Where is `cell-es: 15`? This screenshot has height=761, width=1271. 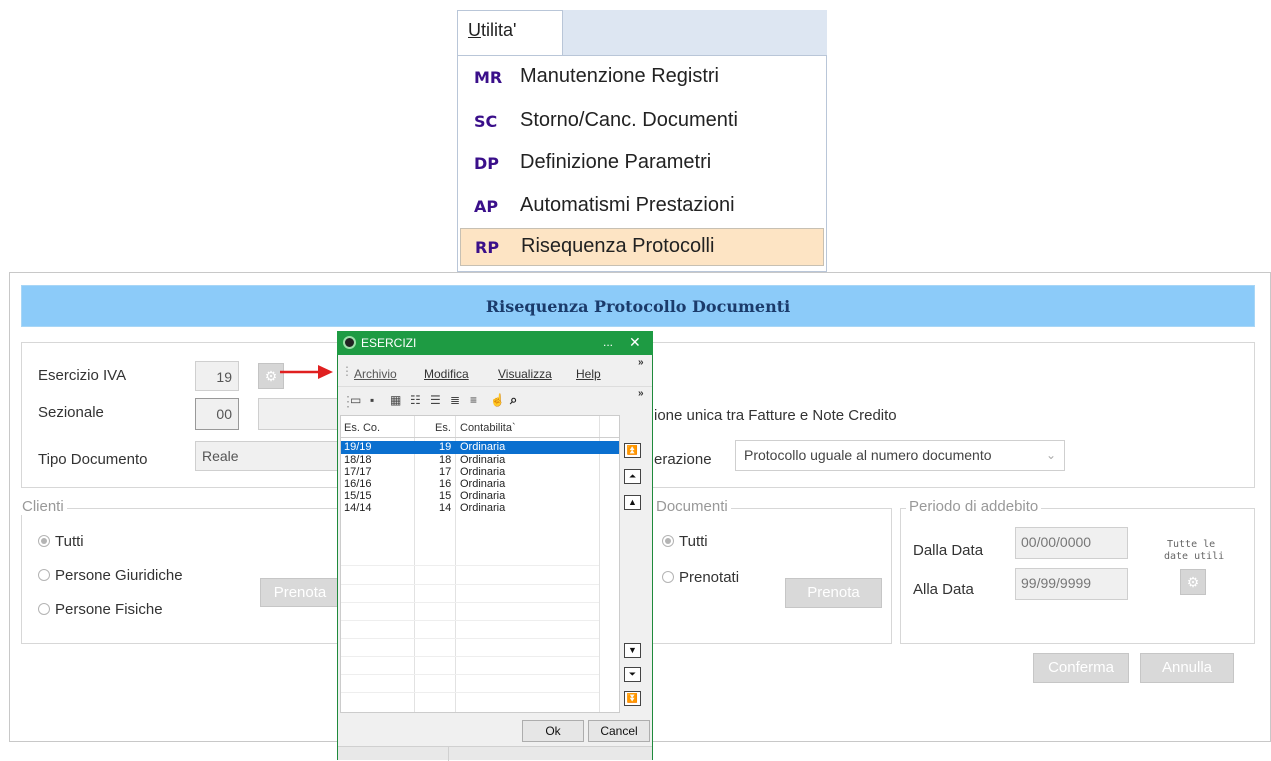 cell-es: 15 is located at coordinates (445, 496).